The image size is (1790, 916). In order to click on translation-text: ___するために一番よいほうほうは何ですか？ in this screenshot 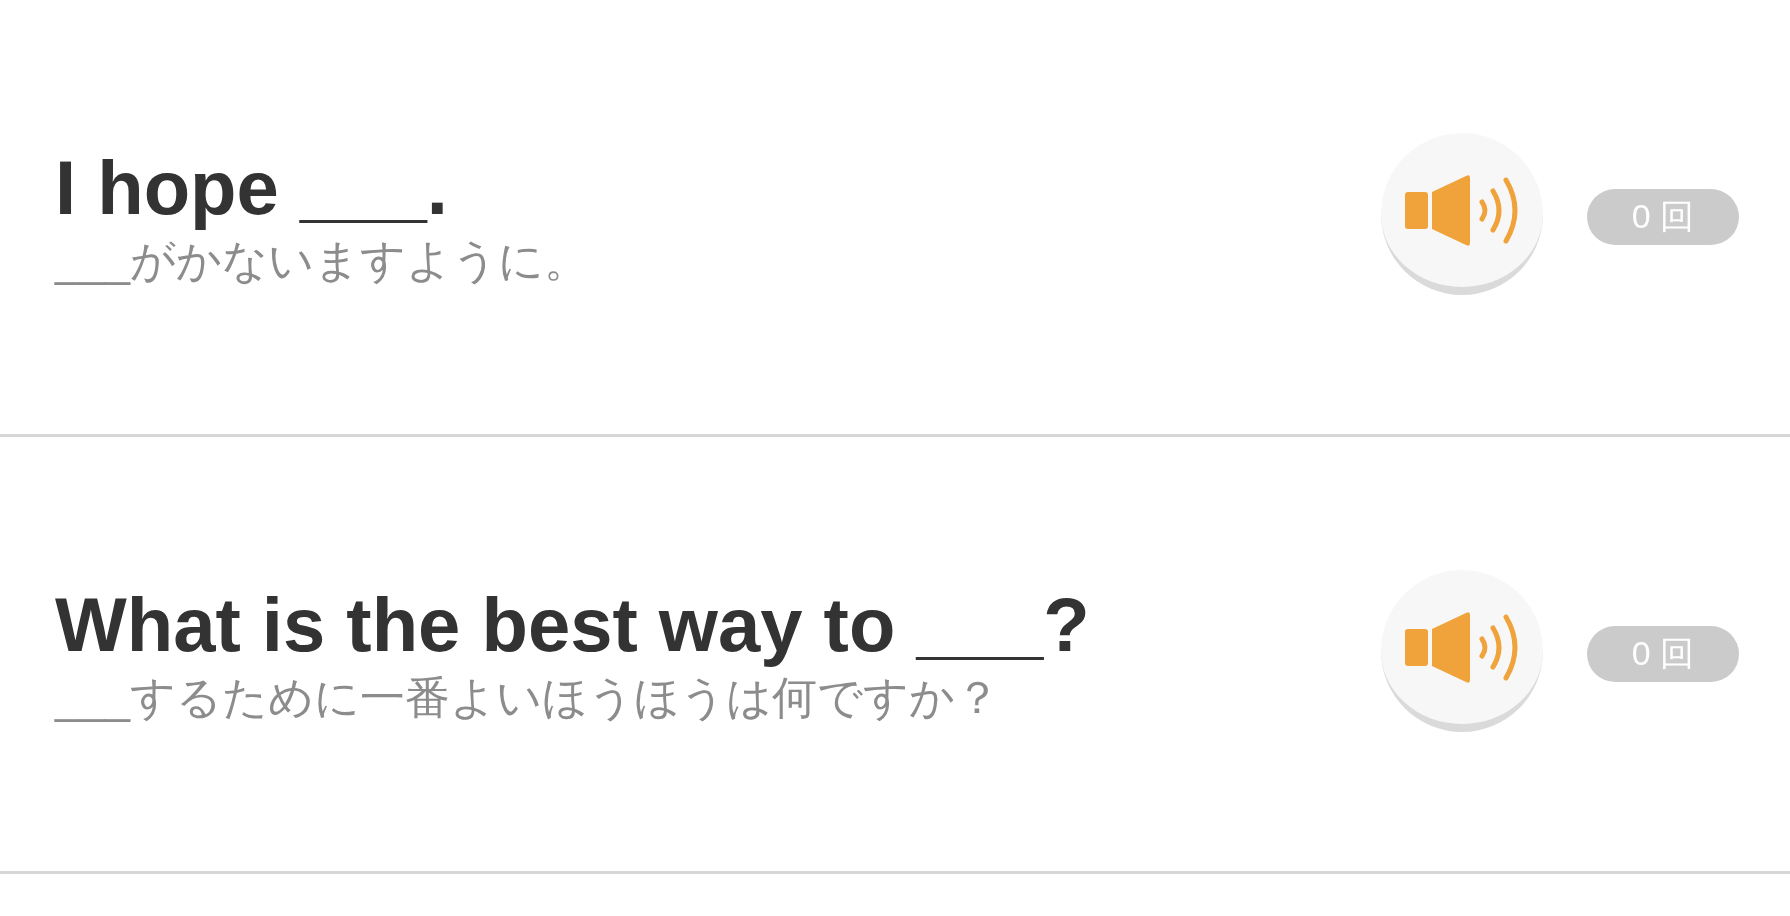, I will do `click(528, 697)`.